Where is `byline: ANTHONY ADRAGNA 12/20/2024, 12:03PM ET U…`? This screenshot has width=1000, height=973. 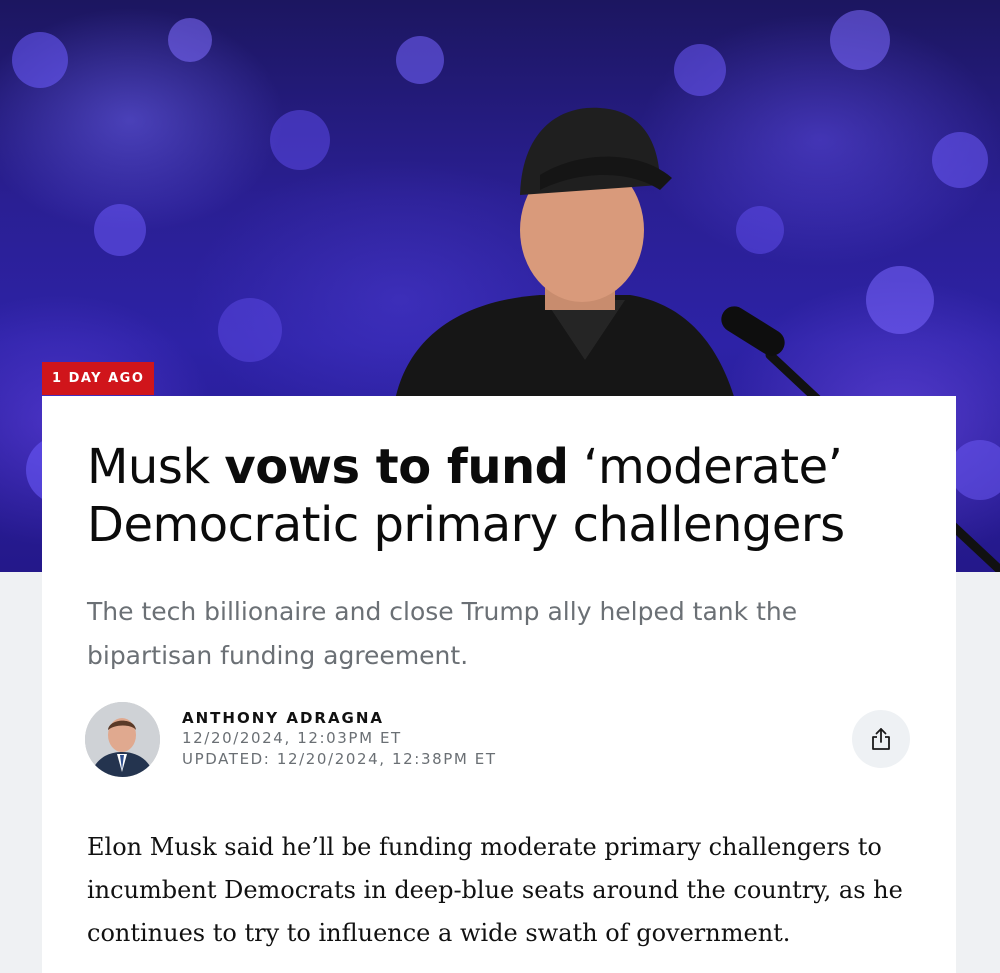 byline: ANTHONY ADRAGNA 12/20/2024, 12:03PM ET U… is located at coordinates (339, 739).